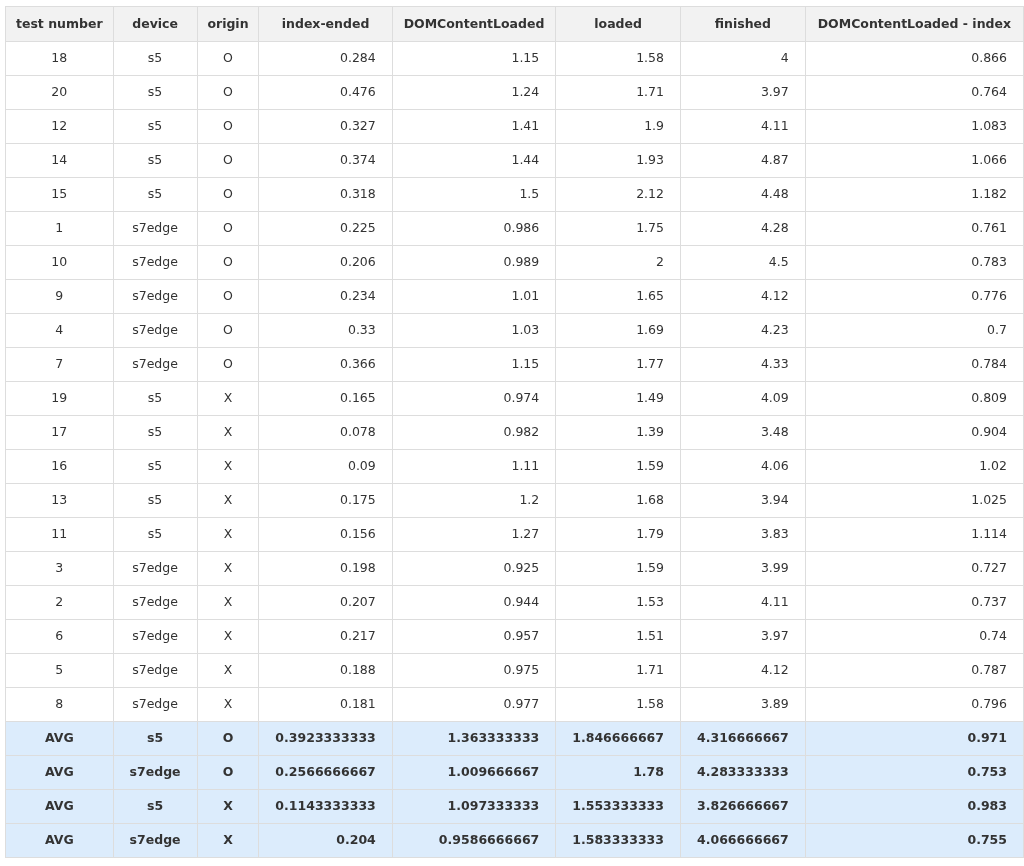 The image size is (1024, 866). What do you see at coordinates (474, 160) in the screenshot?
I see `table-cell: 1.44` at bounding box center [474, 160].